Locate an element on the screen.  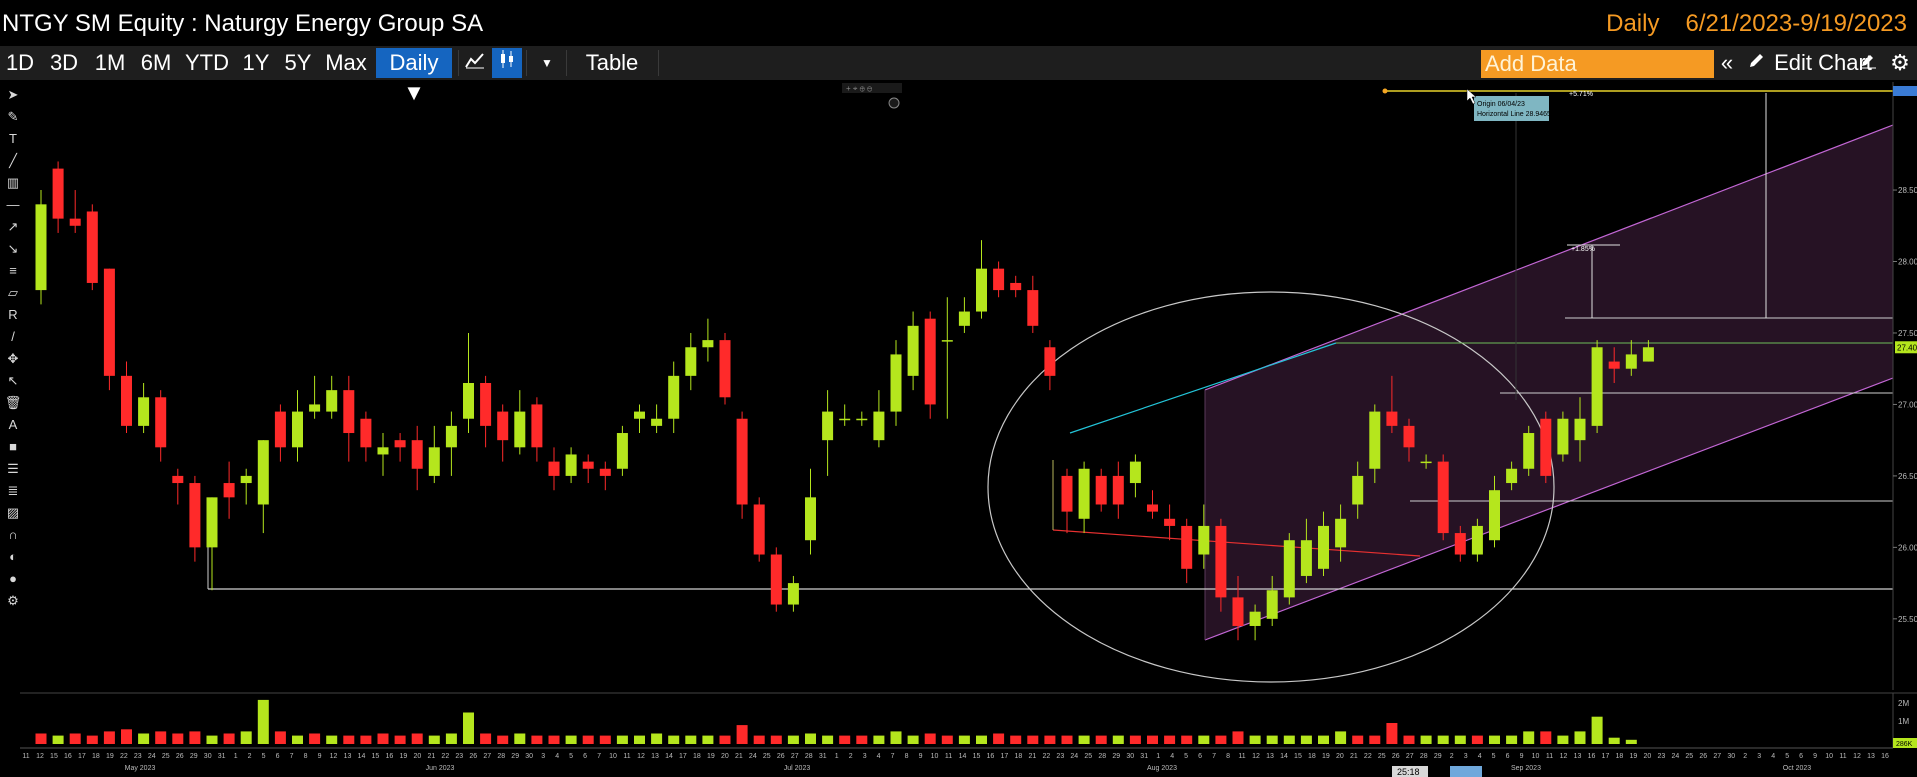
range-6m-button: 6M is located at coordinates (156, 63).